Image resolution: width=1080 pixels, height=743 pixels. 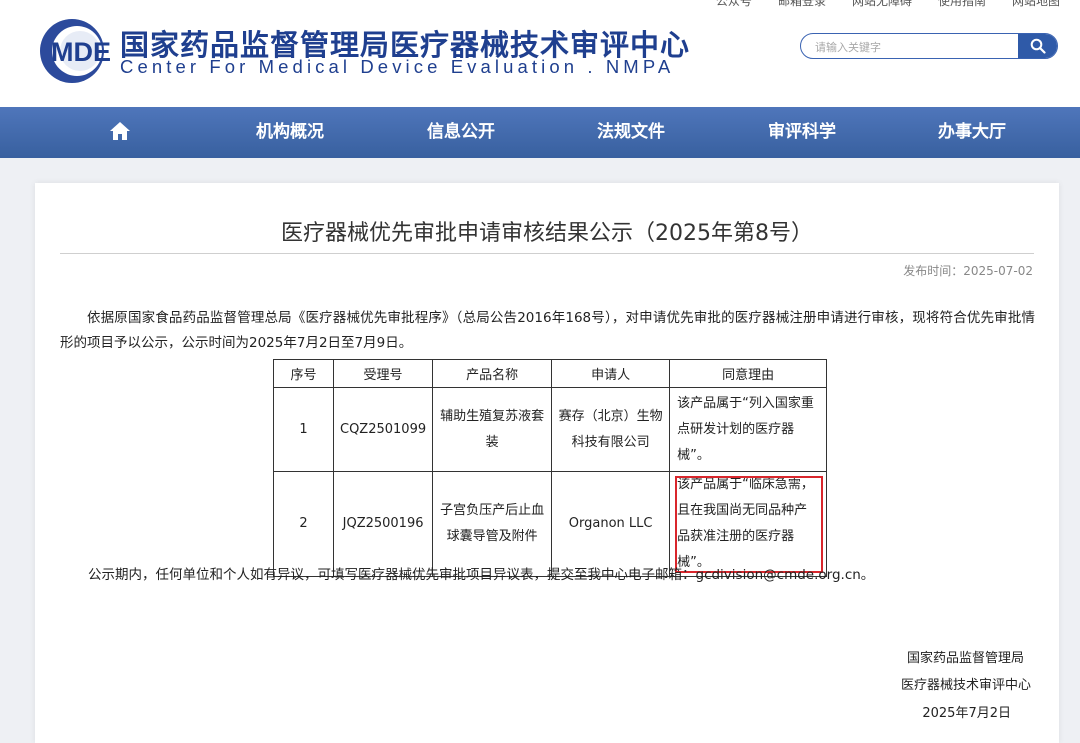 I want to click on cell-reason: 该产品属于“列入国家重点研发计划的医疗器械”。, so click(x=748, y=429).